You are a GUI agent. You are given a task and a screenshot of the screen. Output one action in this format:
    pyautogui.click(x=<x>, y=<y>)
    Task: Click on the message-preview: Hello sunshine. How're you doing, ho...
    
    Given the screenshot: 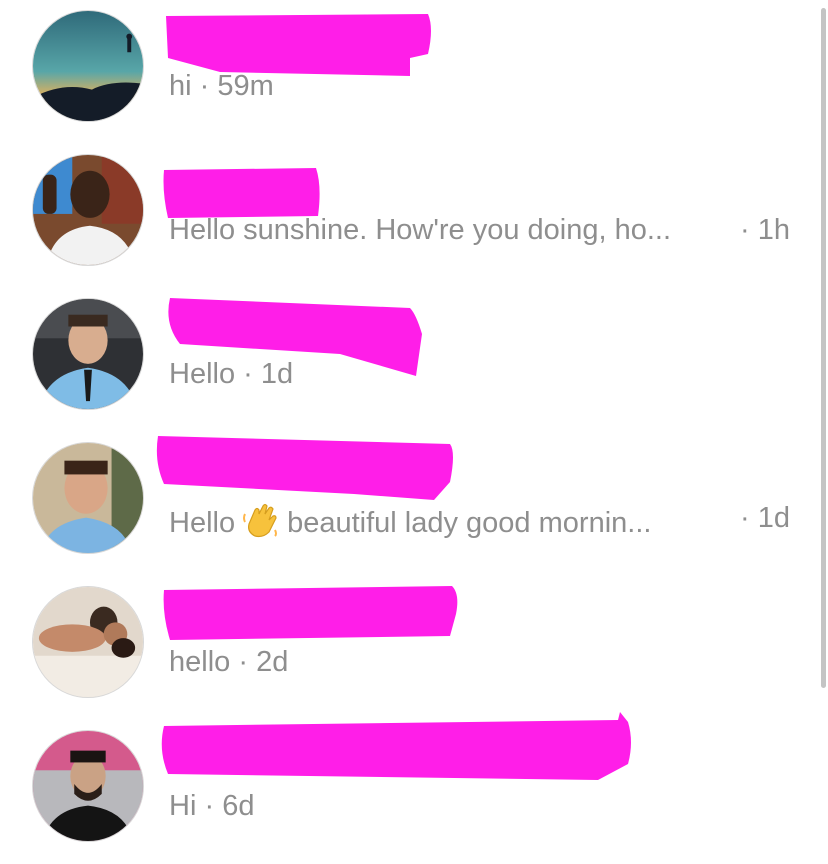 What is the action you would take?
    pyautogui.click(x=420, y=230)
    